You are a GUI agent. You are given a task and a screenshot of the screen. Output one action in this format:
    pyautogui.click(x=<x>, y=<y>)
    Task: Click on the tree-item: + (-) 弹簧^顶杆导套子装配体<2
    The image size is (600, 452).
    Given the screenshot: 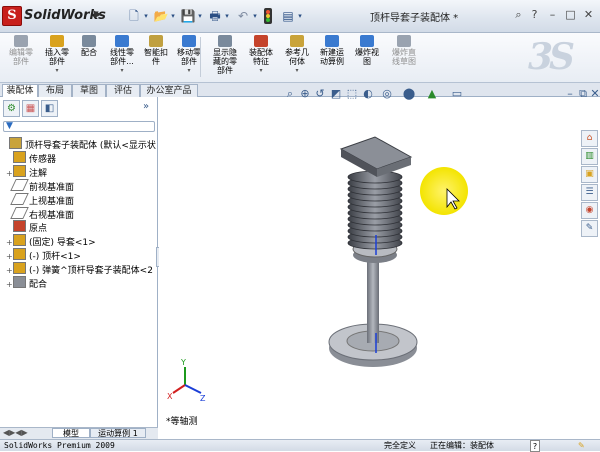 What is the action you would take?
    pyautogui.click(x=79, y=268)
    